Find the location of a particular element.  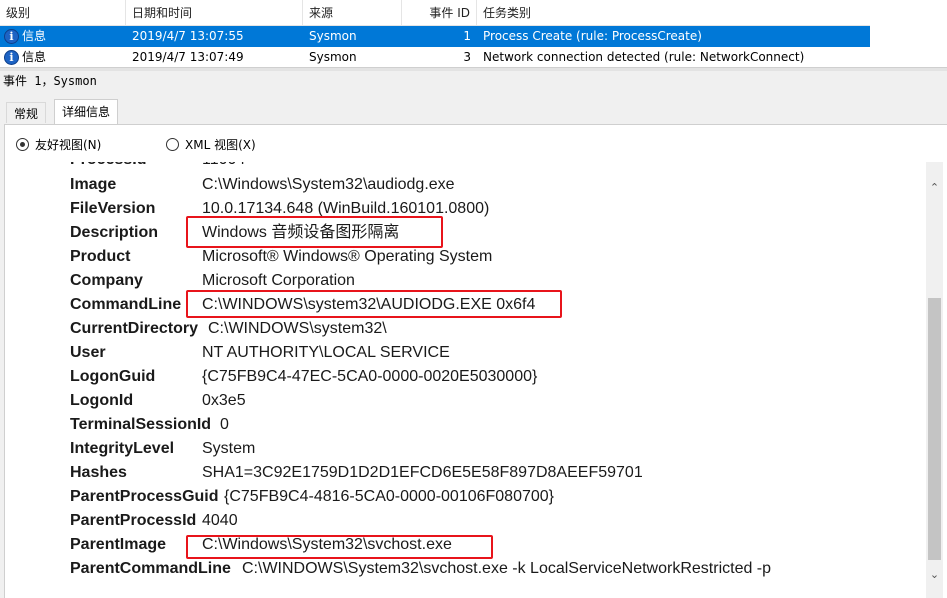

detail-key: User is located at coordinates (88, 352).